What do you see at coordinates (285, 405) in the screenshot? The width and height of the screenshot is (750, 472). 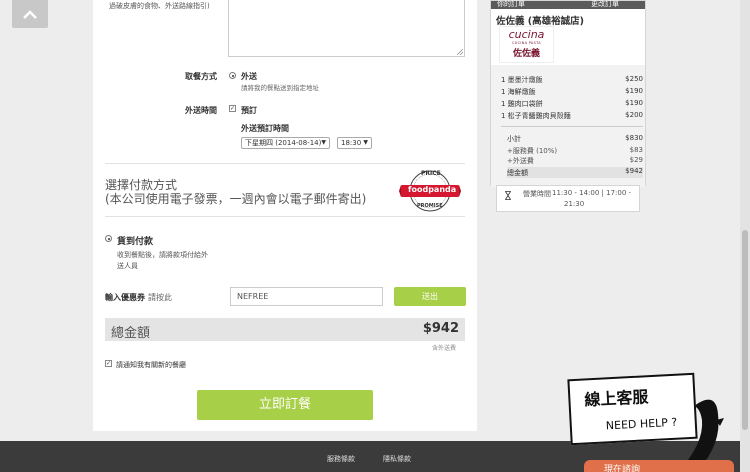 I see `place-order-button: 立即訂餐` at bounding box center [285, 405].